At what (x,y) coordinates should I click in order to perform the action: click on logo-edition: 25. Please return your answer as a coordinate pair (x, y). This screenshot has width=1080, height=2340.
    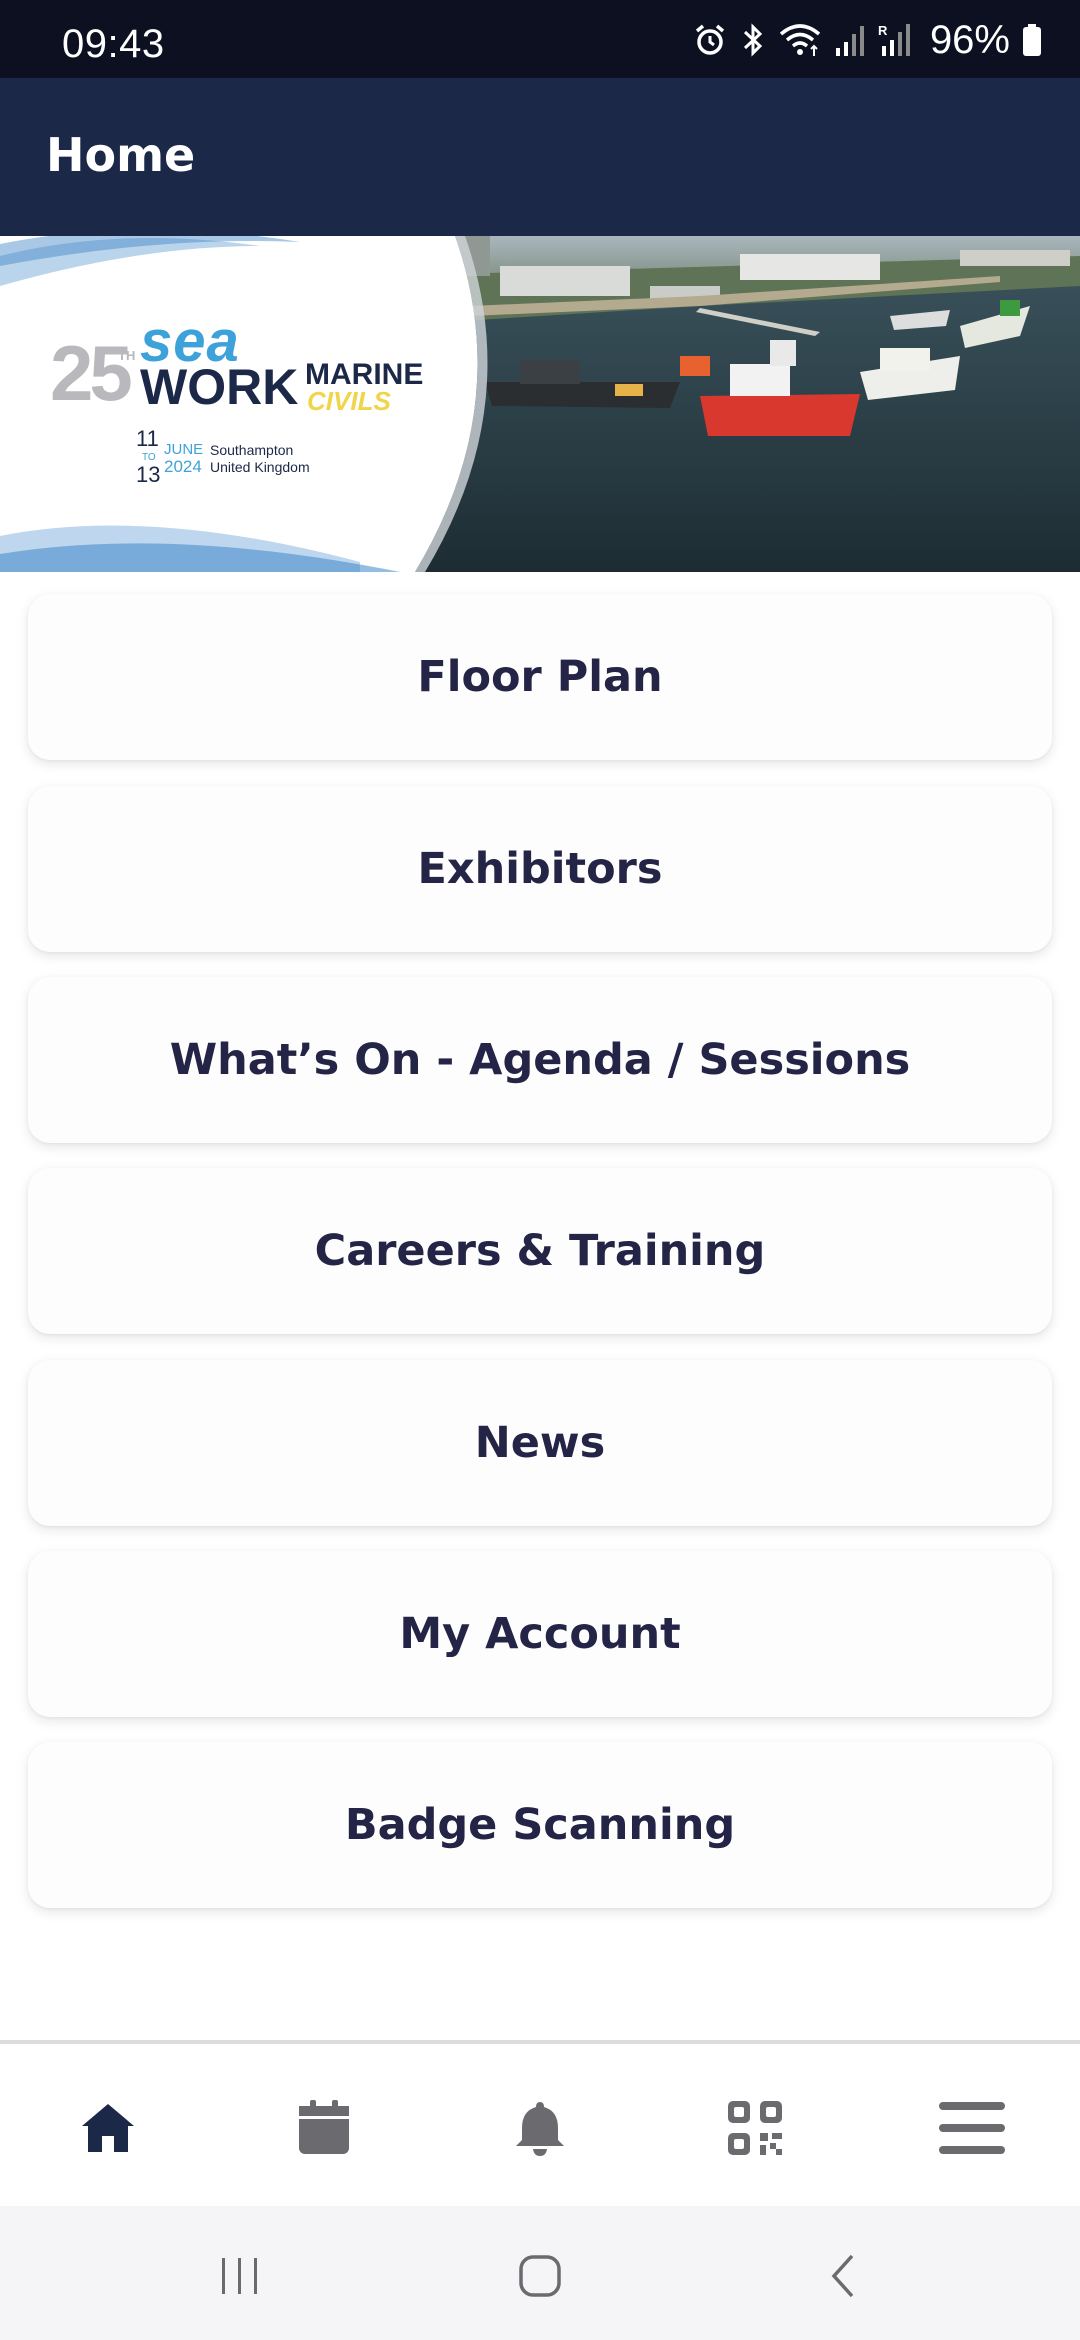
    Looking at the image, I should click on (91, 373).